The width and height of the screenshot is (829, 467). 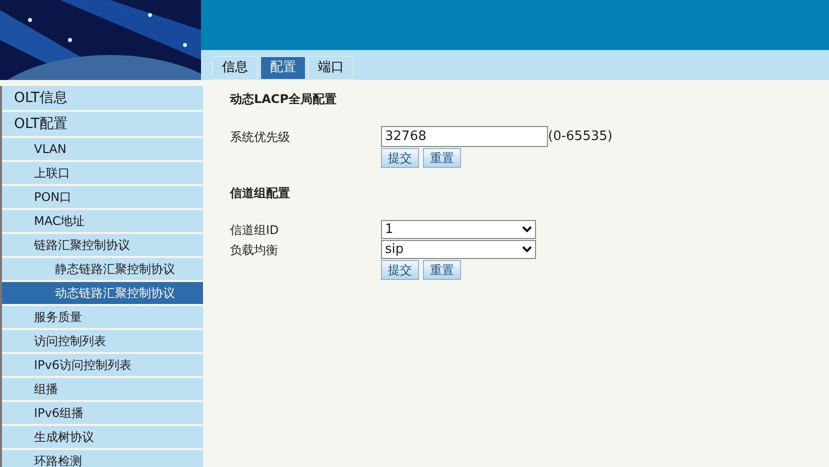 I want to click on range-hint: (0-65535), so click(x=580, y=137).